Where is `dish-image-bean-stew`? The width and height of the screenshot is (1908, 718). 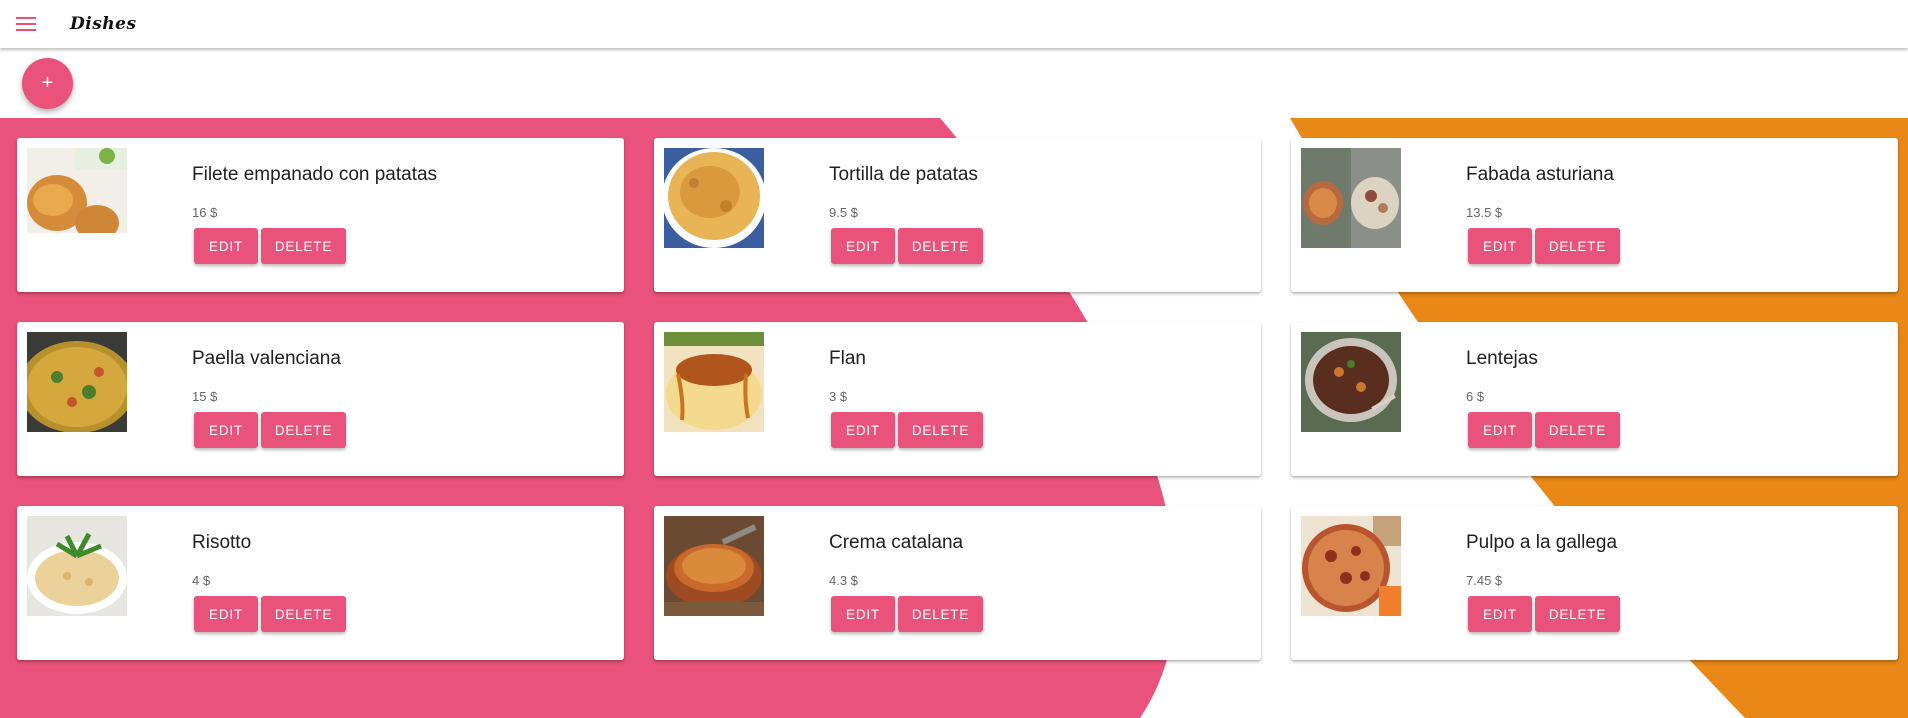 dish-image-bean-stew is located at coordinates (1351, 198).